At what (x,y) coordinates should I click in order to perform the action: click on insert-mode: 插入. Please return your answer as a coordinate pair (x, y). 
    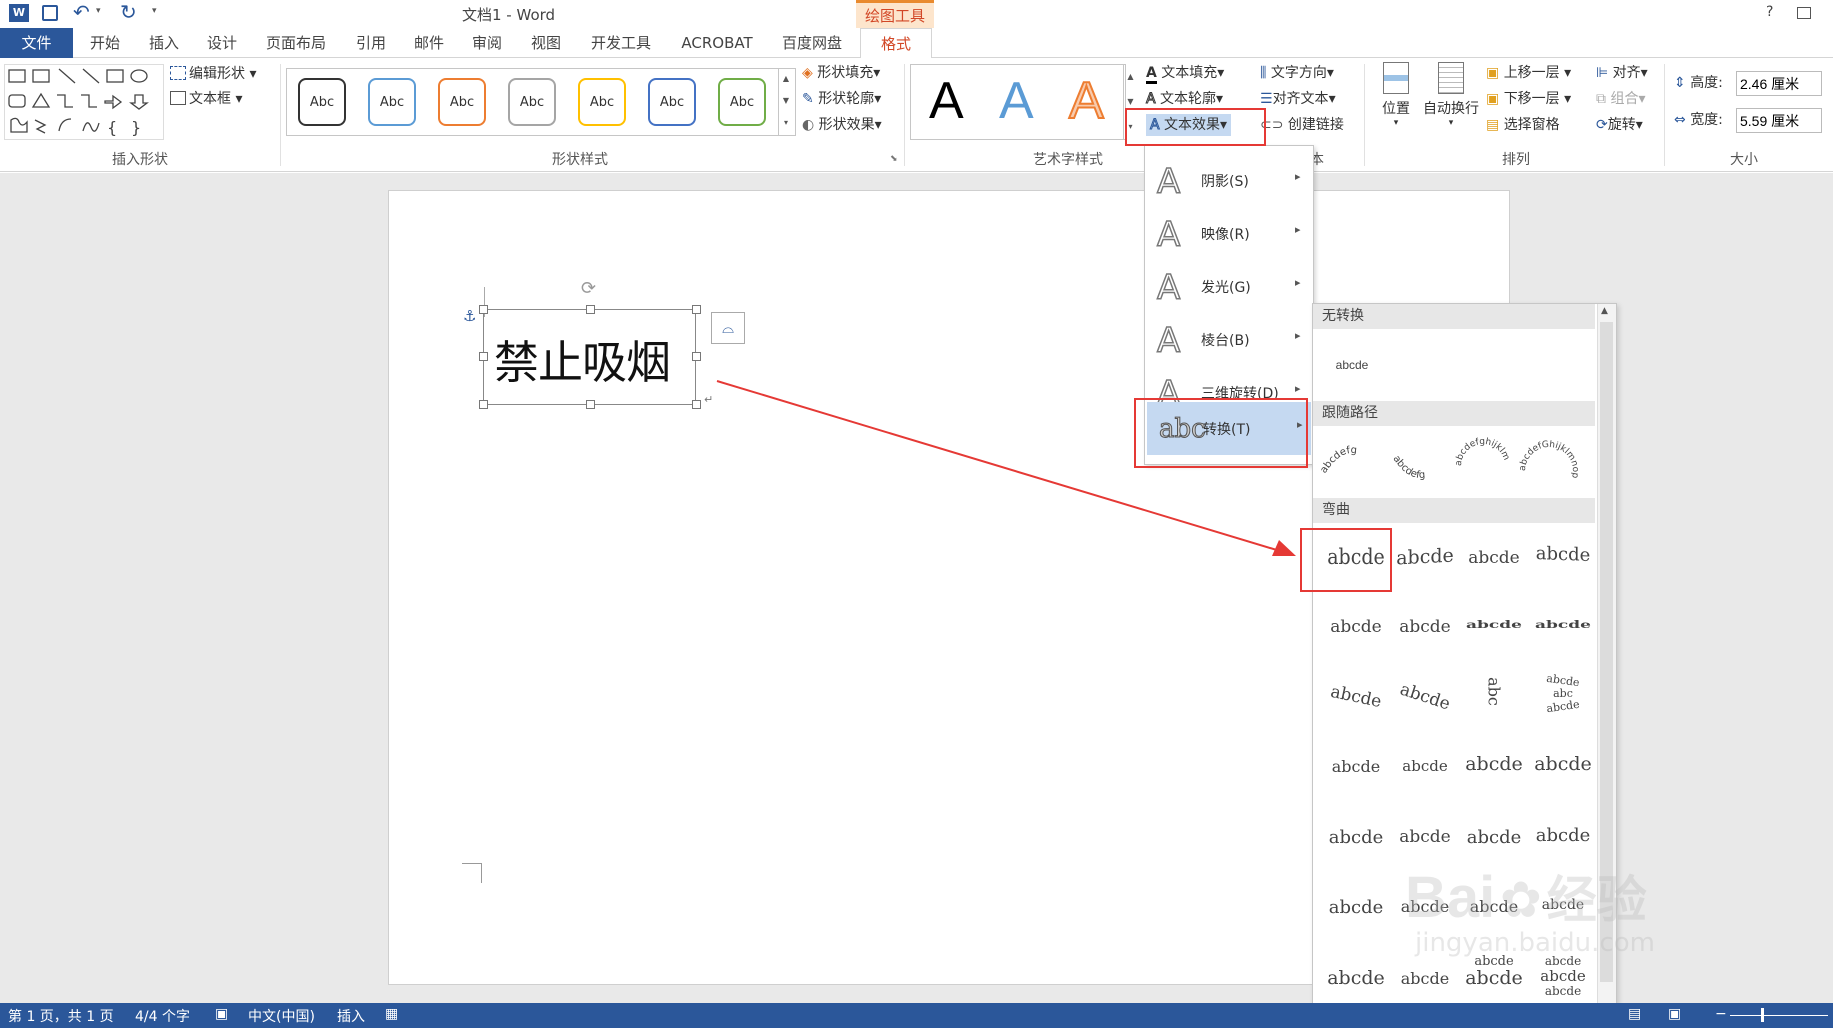
    Looking at the image, I should click on (351, 1016).